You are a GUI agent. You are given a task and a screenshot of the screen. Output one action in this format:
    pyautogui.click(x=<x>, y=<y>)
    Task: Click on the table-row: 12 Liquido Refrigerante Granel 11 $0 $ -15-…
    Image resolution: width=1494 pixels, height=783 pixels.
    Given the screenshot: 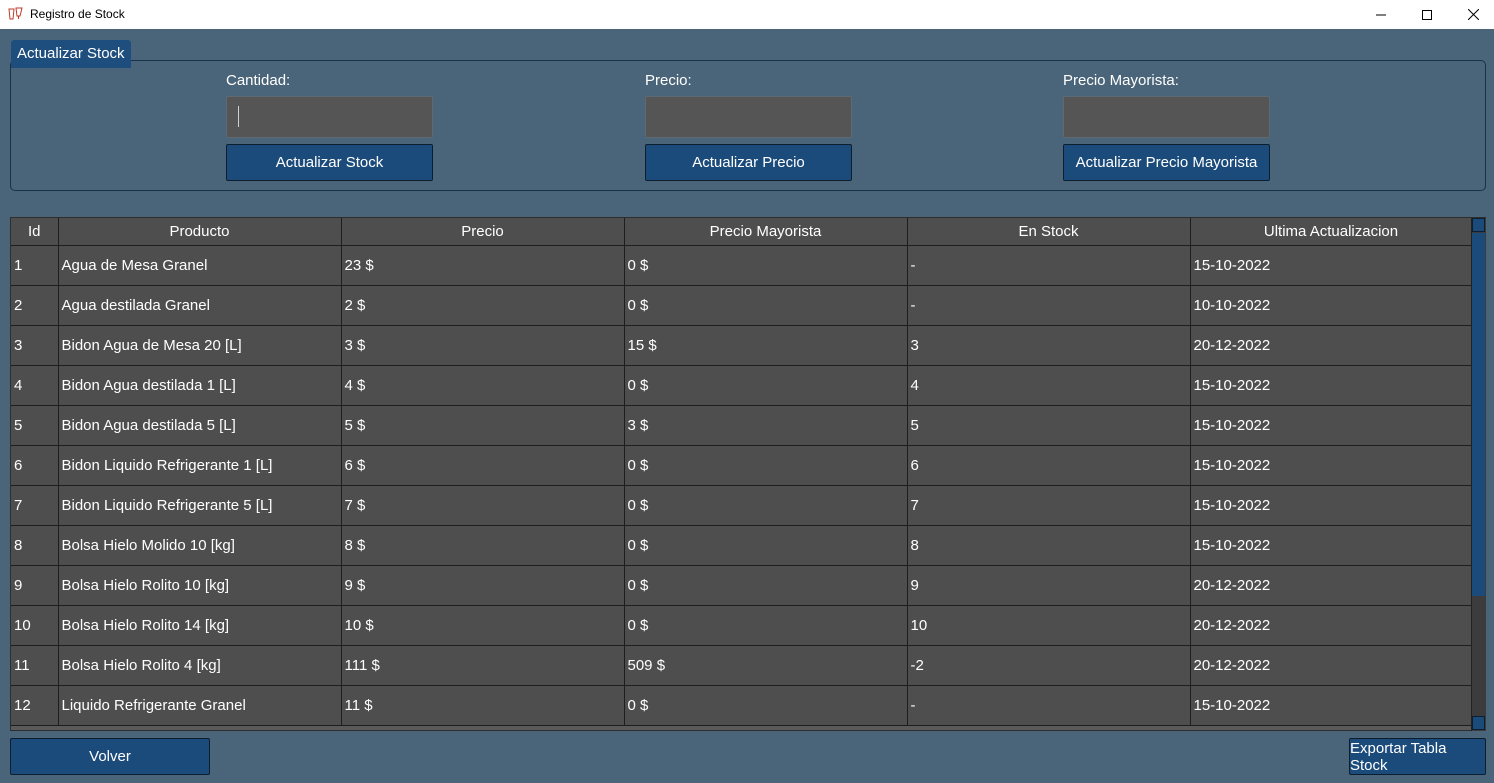 What is the action you would take?
    pyautogui.click(x=742, y=705)
    